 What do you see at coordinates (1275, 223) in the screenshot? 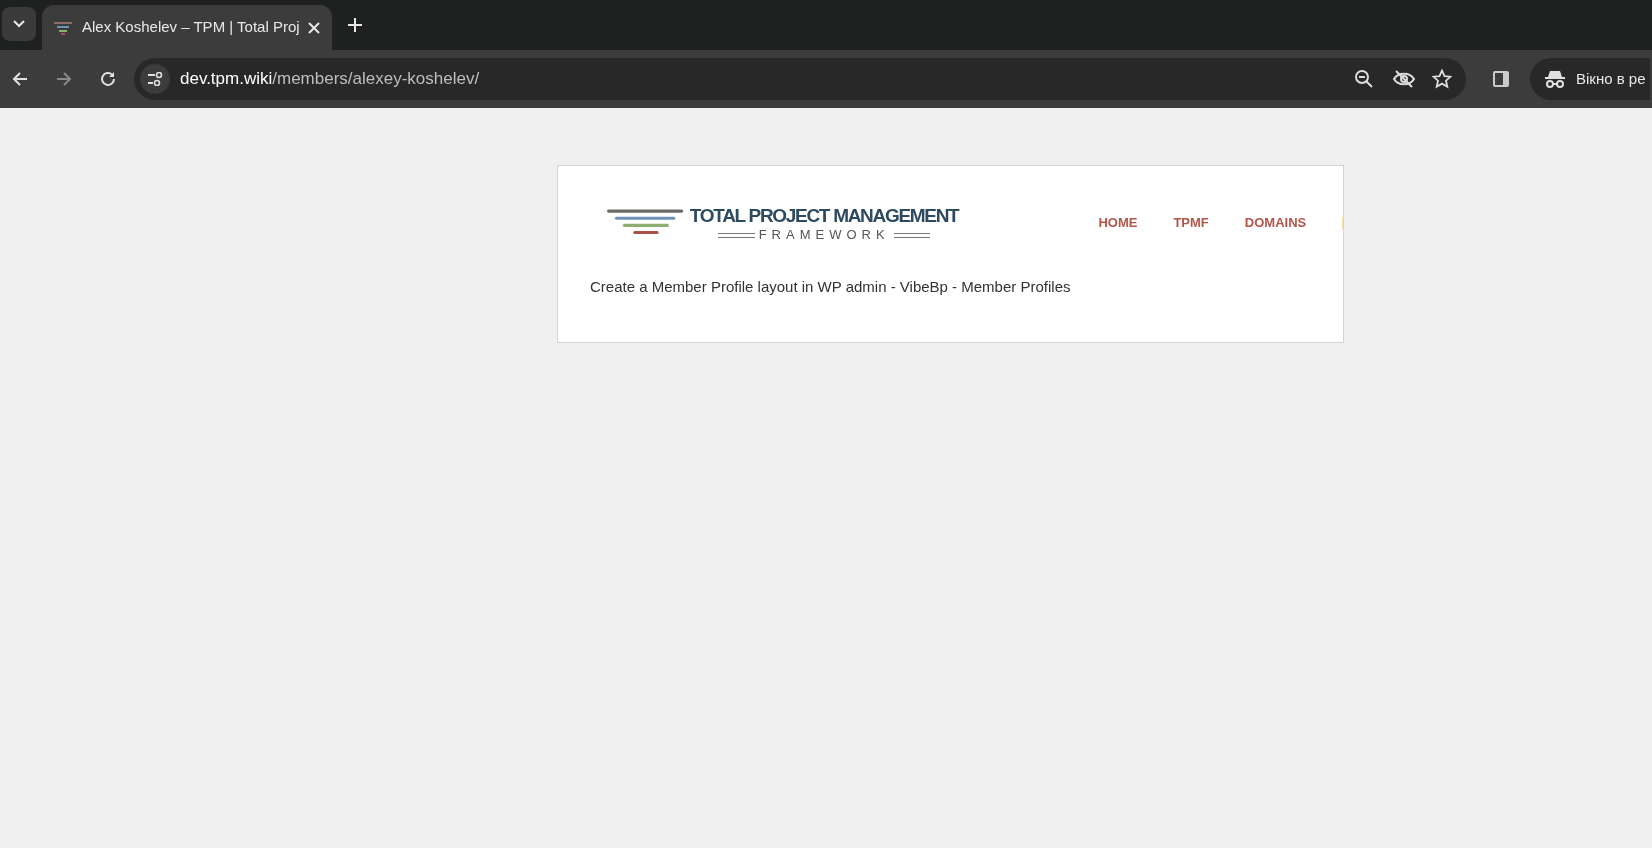
I see `nav-link: DOMAINS` at bounding box center [1275, 223].